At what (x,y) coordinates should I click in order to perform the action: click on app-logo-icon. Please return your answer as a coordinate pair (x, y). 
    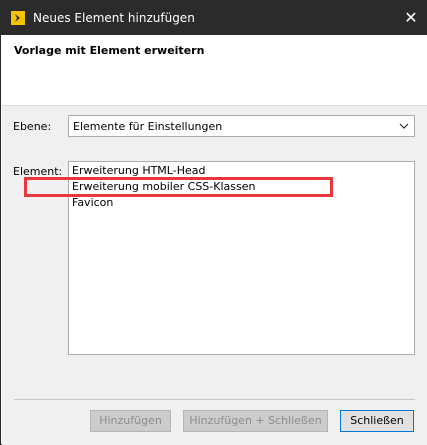
    Looking at the image, I should click on (18, 18).